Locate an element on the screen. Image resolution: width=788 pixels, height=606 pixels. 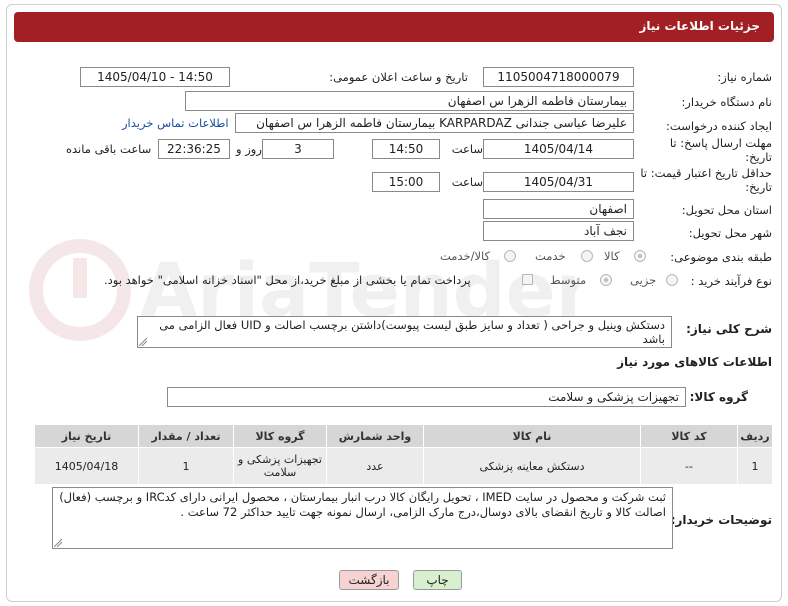
cell-goods-name: دستکش معاینه پزشکی is located at coordinates (532, 466).